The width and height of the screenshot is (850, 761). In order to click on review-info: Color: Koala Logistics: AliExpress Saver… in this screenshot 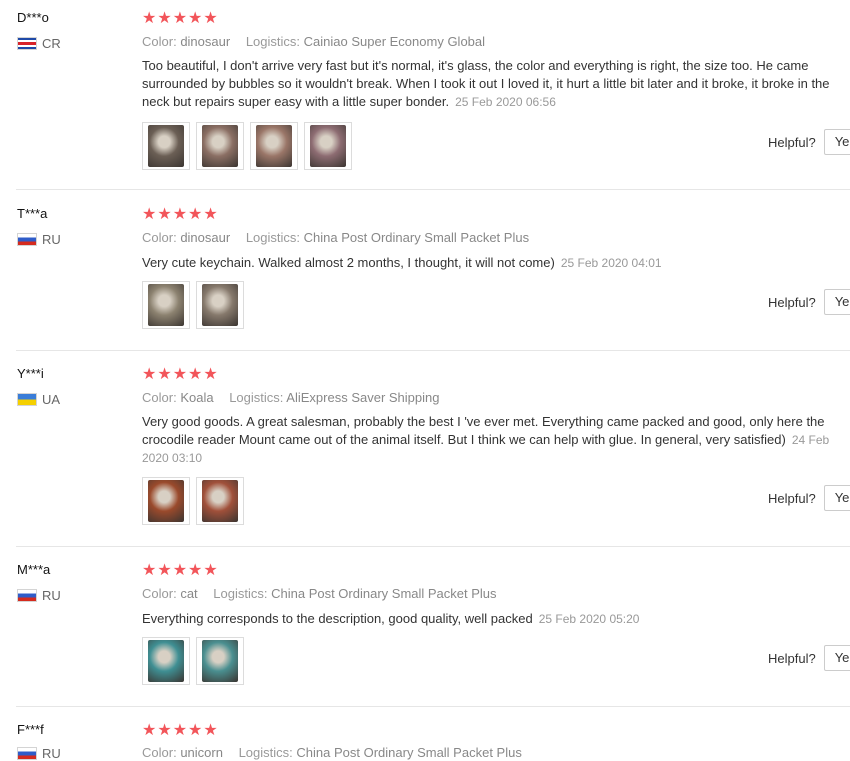, I will do `click(297, 397)`.